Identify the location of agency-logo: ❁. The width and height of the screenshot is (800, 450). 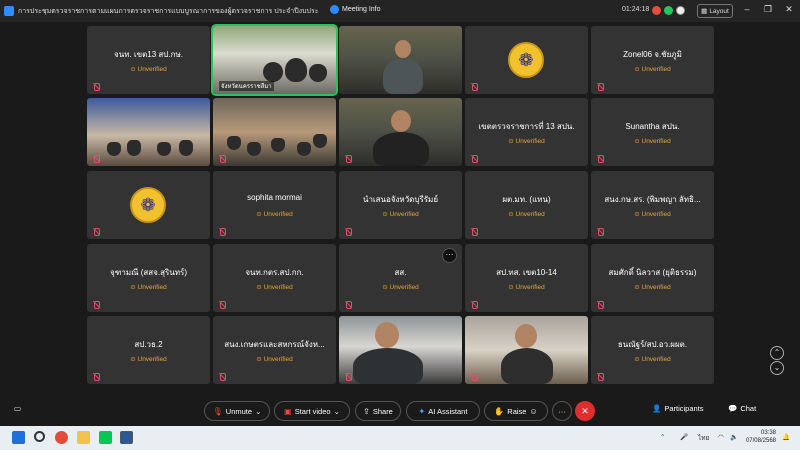
(148, 205).